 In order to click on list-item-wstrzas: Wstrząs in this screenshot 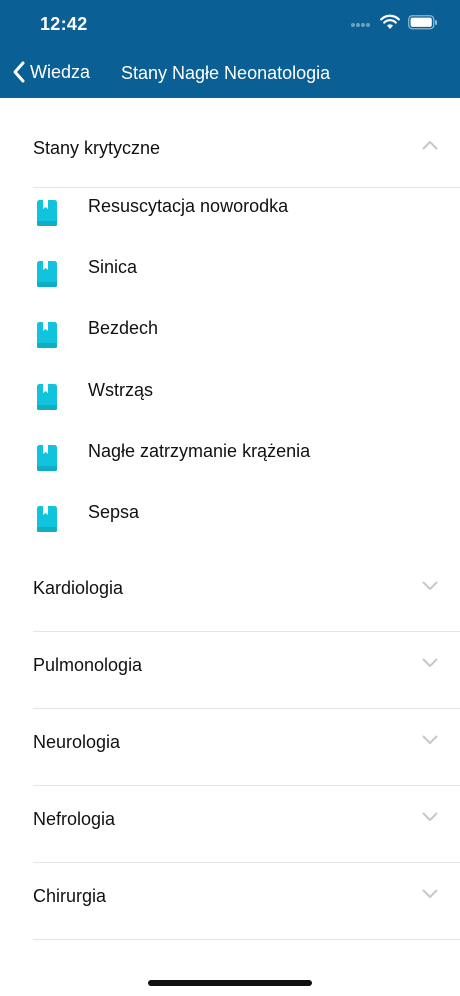, I will do `click(230, 402)`.